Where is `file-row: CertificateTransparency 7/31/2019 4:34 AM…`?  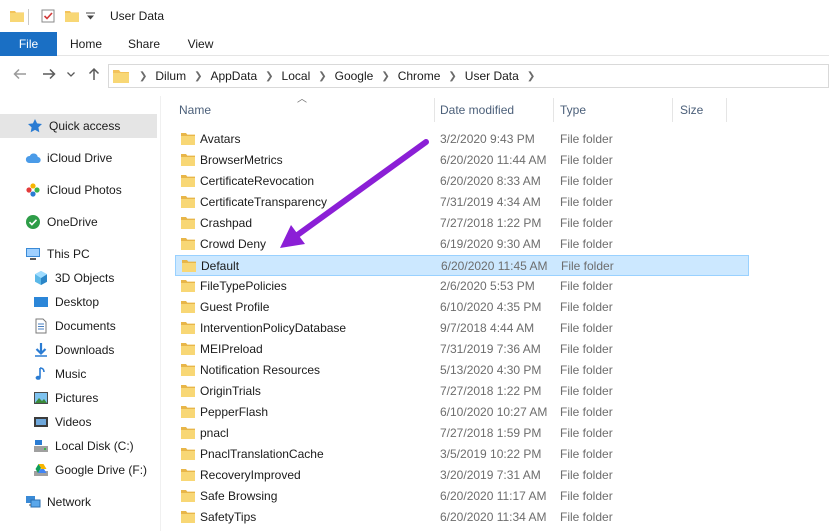 file-row: CertificateTransparency 7/31/2019 4:34 AM… is located at coordinates (462, 202).